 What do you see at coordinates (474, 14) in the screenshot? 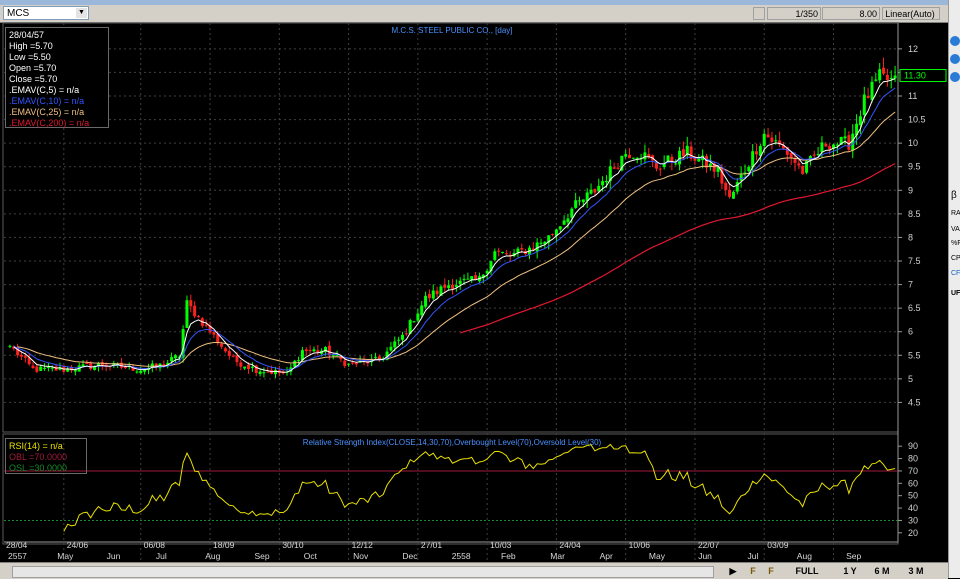
I see `chart-toolbar: MCS ▼ 1/350 8.00 Linear(Auto)` at bounding box center [474, 14].